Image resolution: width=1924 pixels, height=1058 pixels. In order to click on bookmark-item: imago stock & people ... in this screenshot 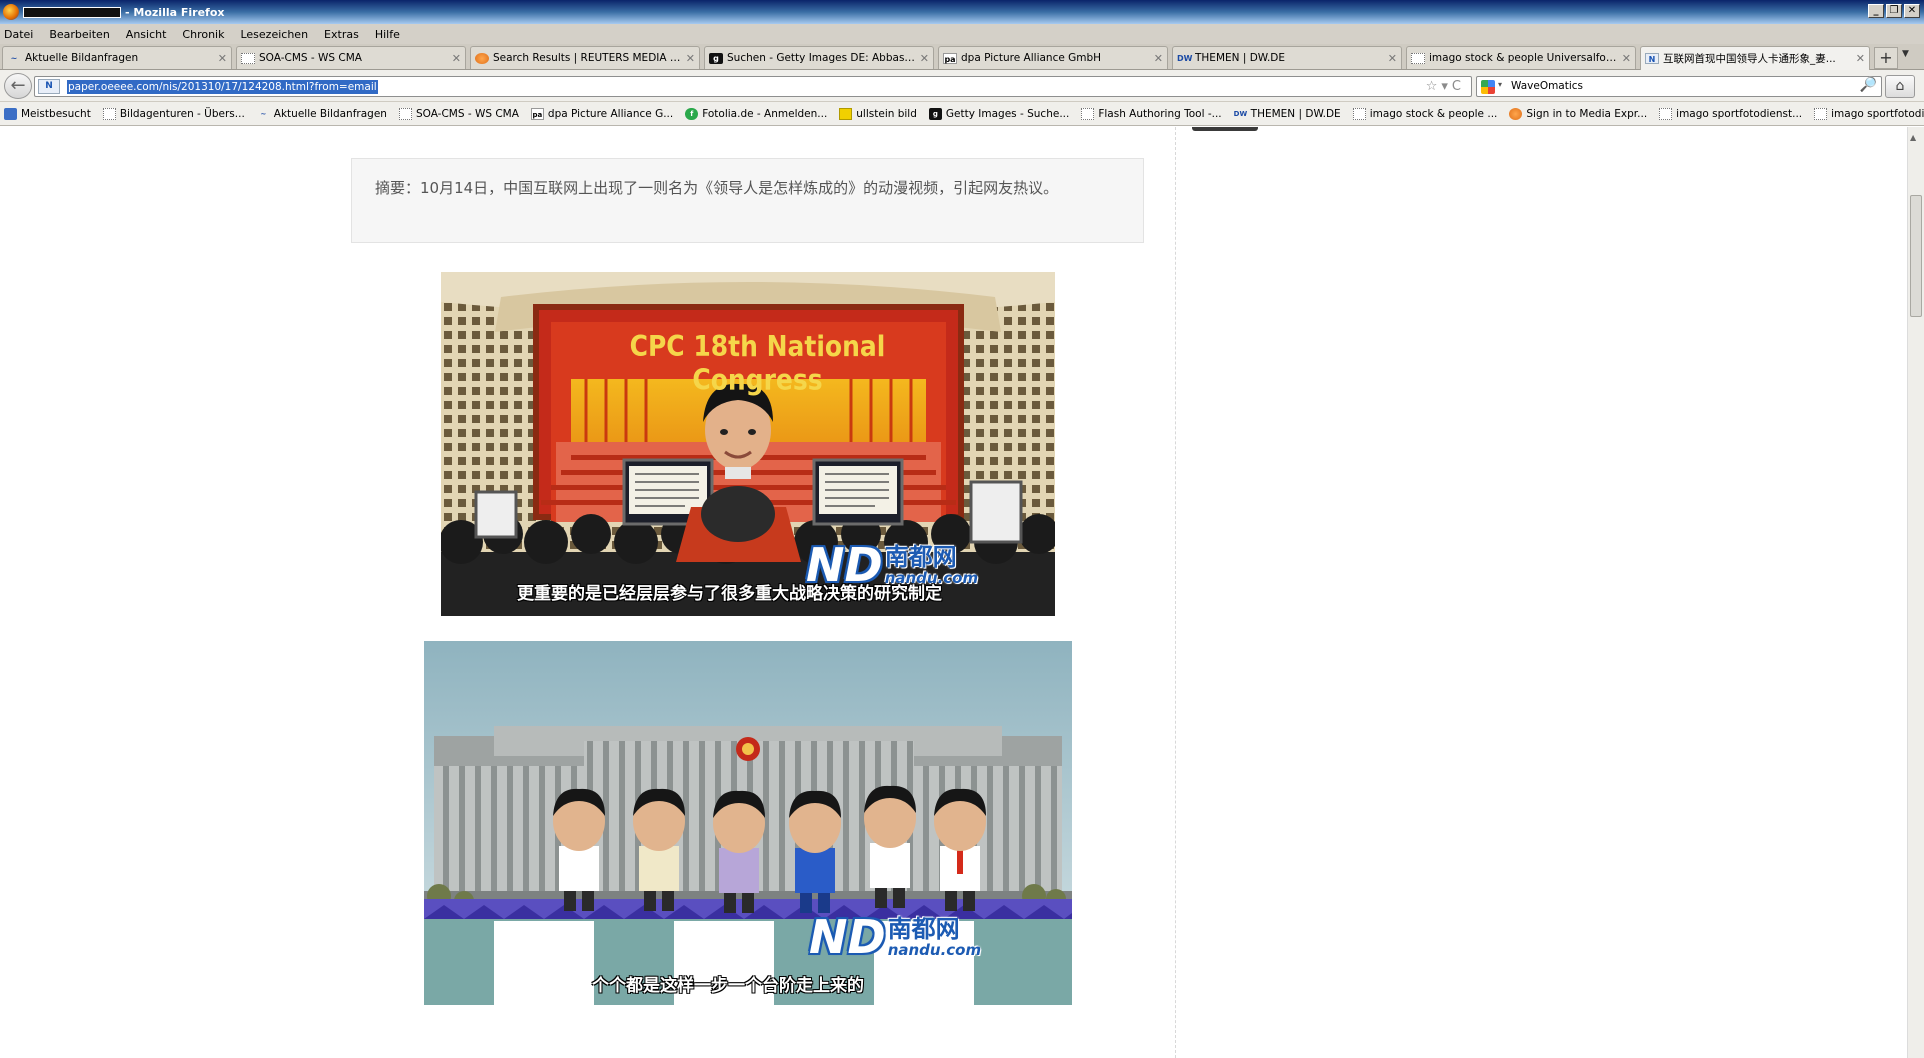, I will do `click(1425, 113)`.